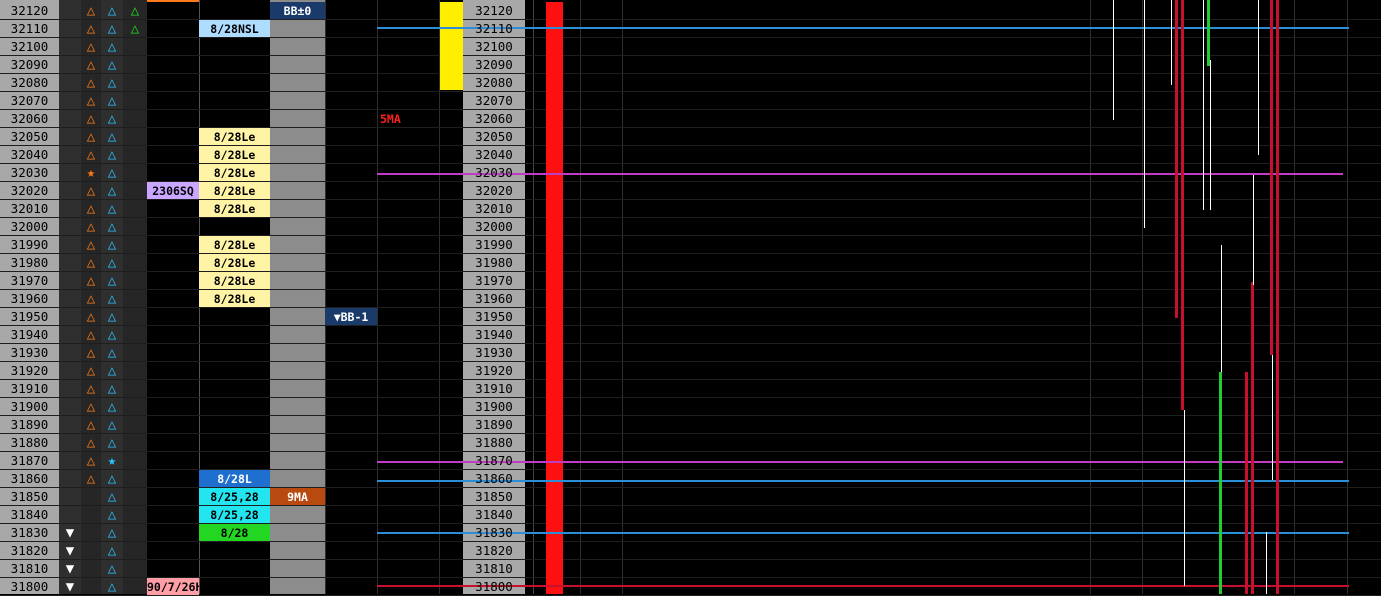  What do you see at coordinates (29, 119) in the screenshot?
I see `price-label-left: 32060` at bounding box center [29, 119].